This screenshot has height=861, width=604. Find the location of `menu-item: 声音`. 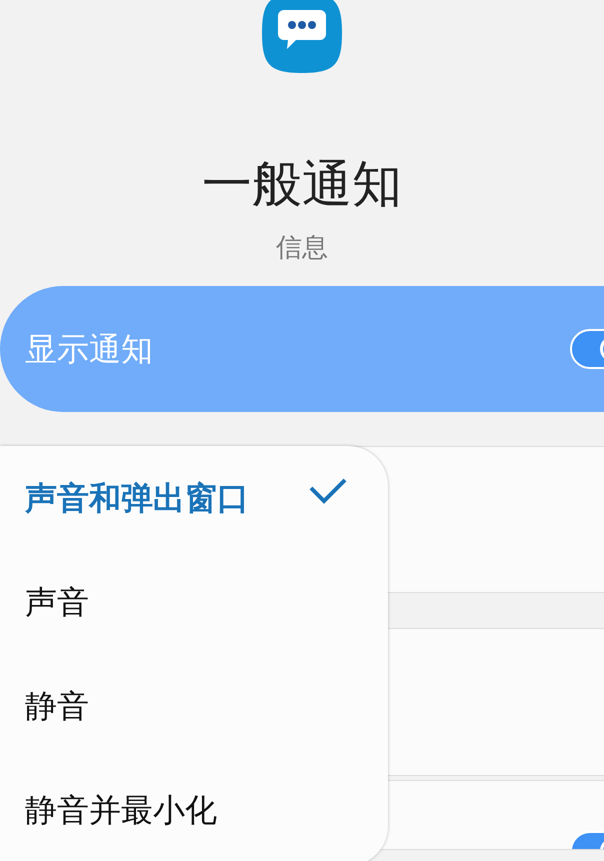

menu-item: 声音 is located at coordinates (194, 632).